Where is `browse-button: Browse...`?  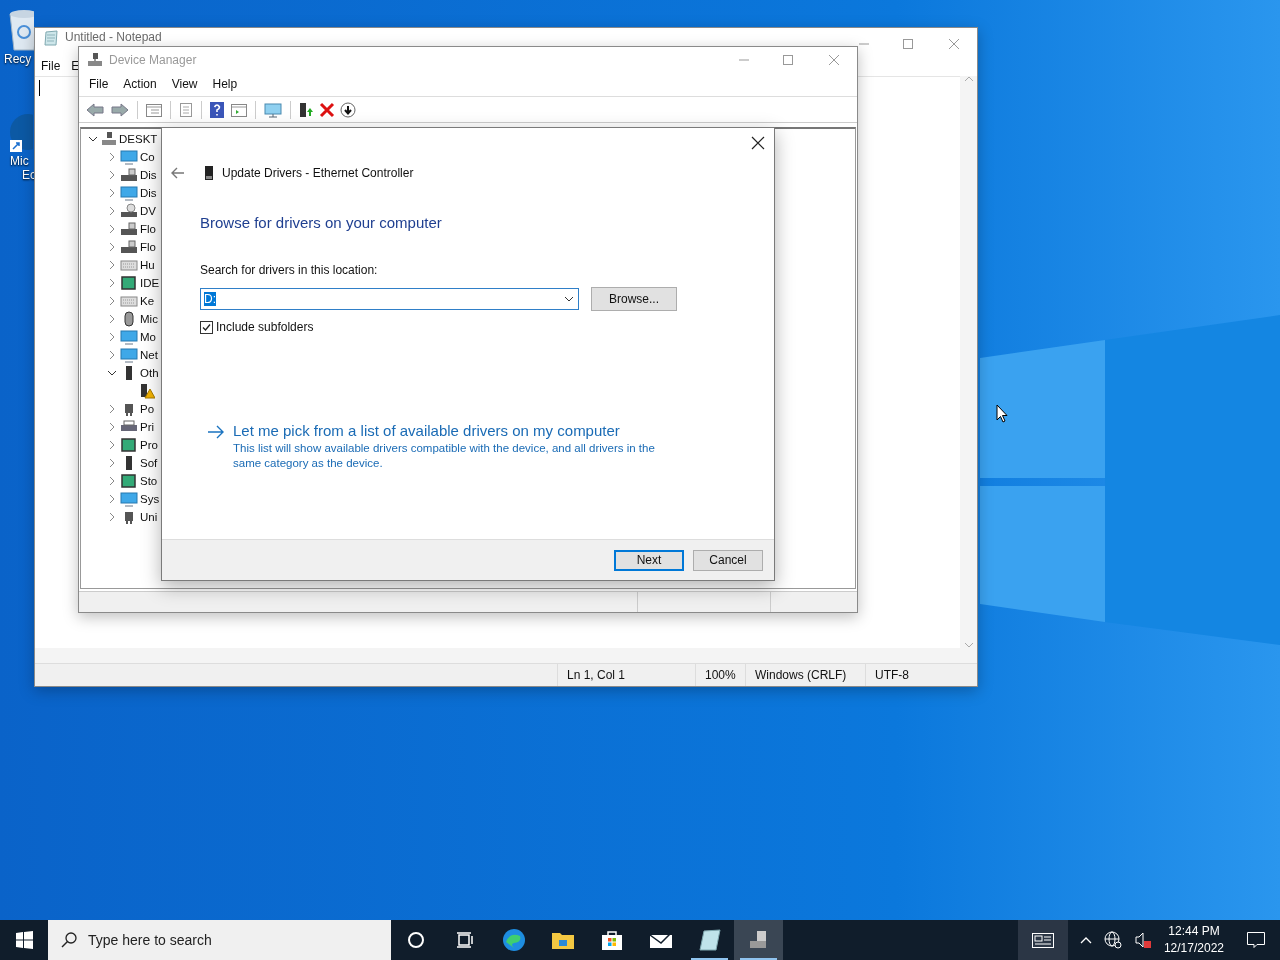
browse-button: Browse... is located at coordinates (634, 299).